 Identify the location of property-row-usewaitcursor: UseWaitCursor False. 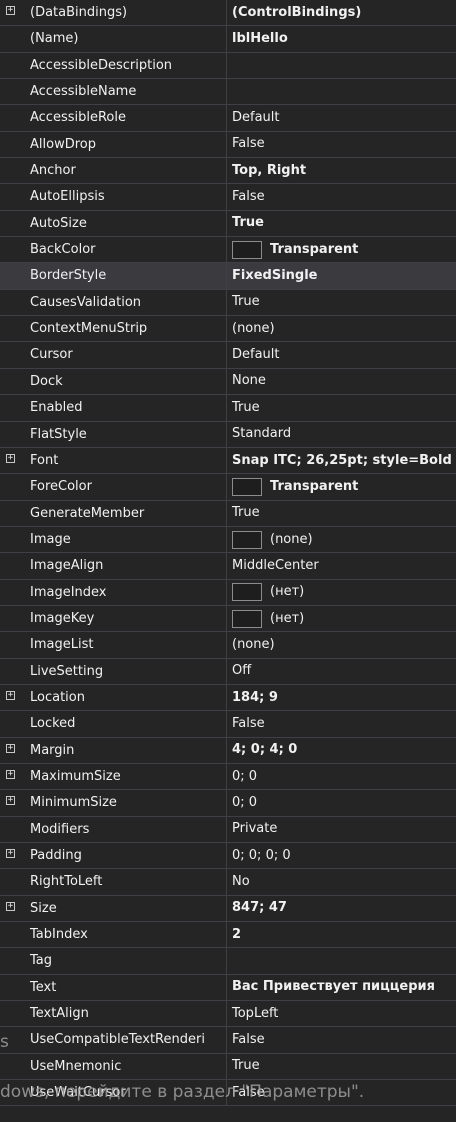
(228, 1093).